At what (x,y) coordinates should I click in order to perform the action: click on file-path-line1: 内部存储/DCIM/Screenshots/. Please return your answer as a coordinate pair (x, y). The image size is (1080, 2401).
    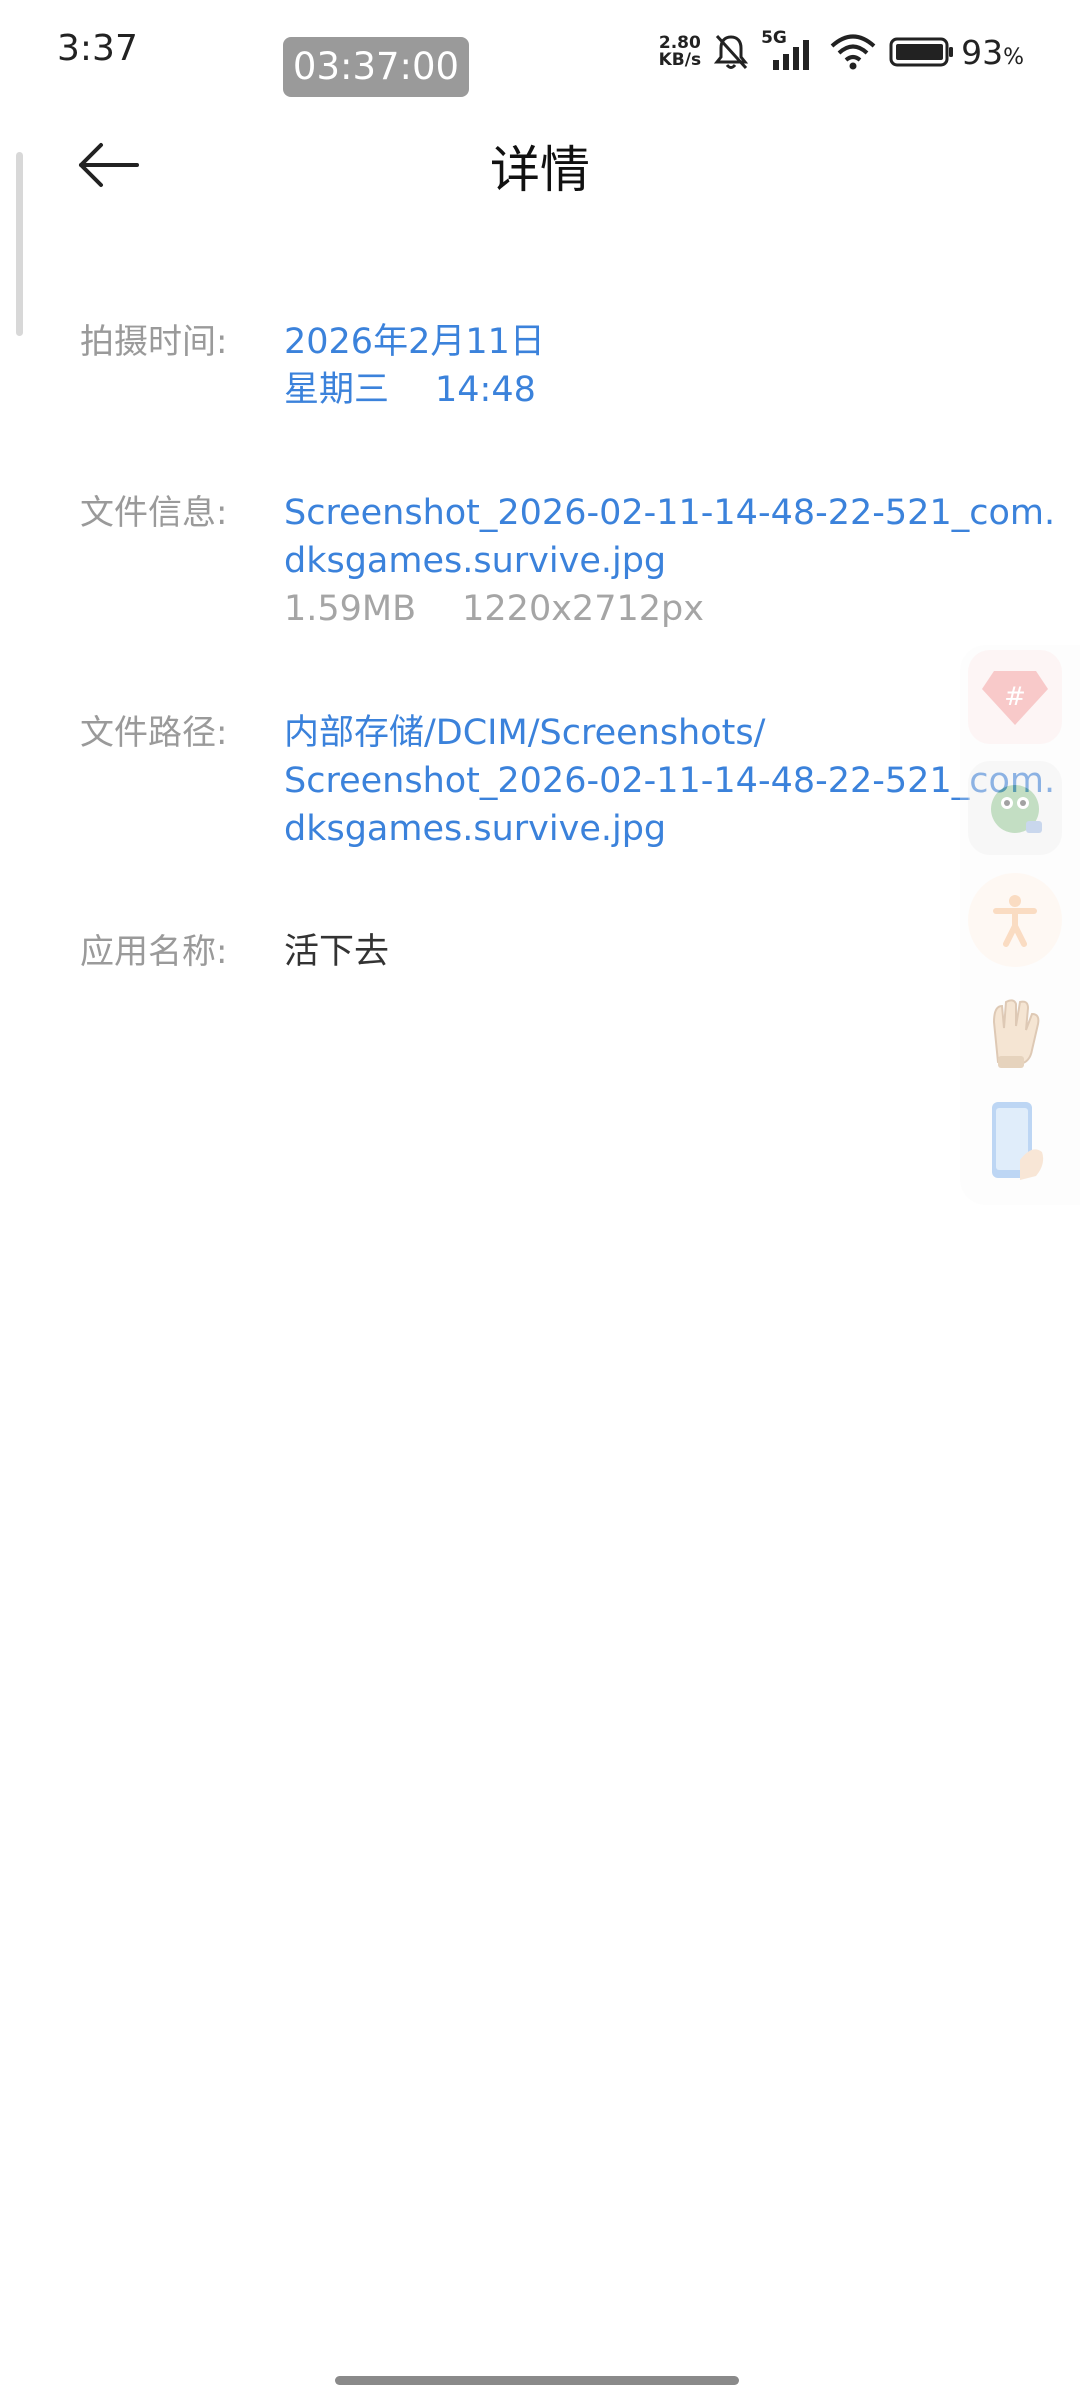
    Looking at the image, I should click on (525, 733).